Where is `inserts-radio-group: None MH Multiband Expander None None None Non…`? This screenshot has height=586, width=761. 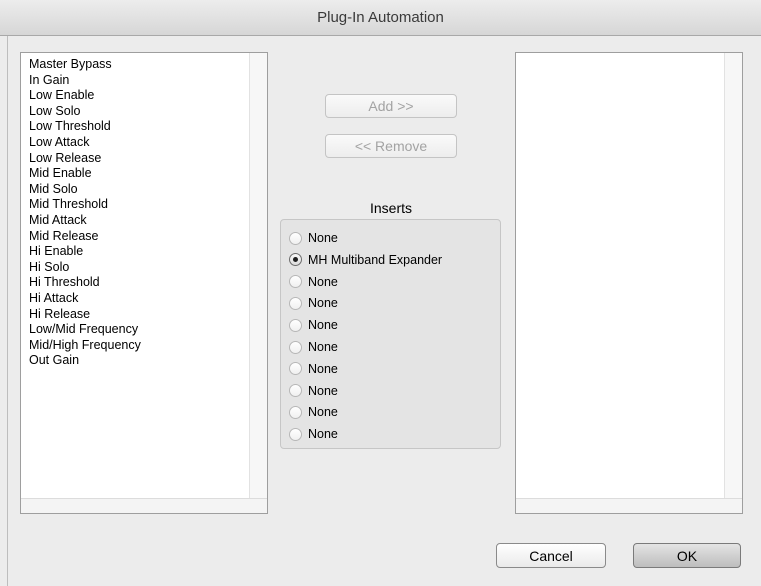 inserts-radio-group: None MH Multiband Expander None None None Non… is located at coordinates (390, 334).